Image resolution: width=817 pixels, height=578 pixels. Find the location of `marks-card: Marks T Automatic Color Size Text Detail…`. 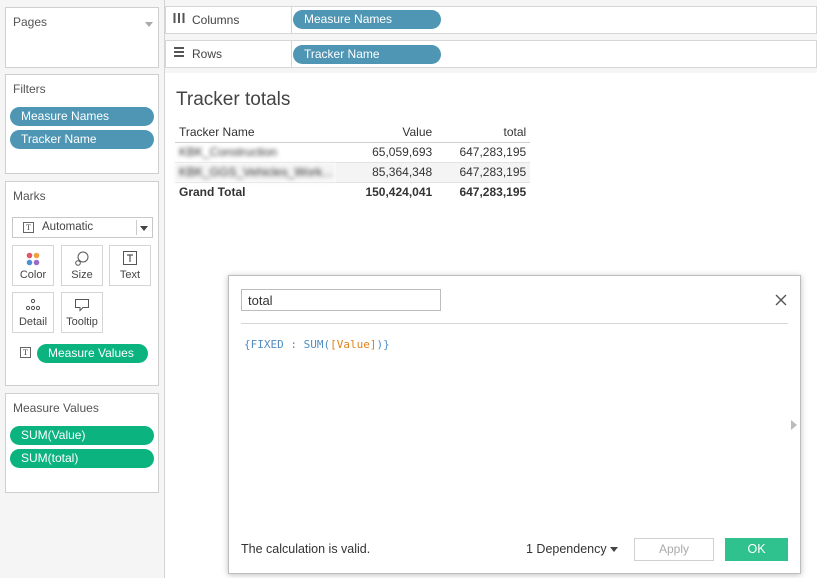

marks-card: Marks T Automatic Color Size Text Detail… is located at coordinates (82, 283).